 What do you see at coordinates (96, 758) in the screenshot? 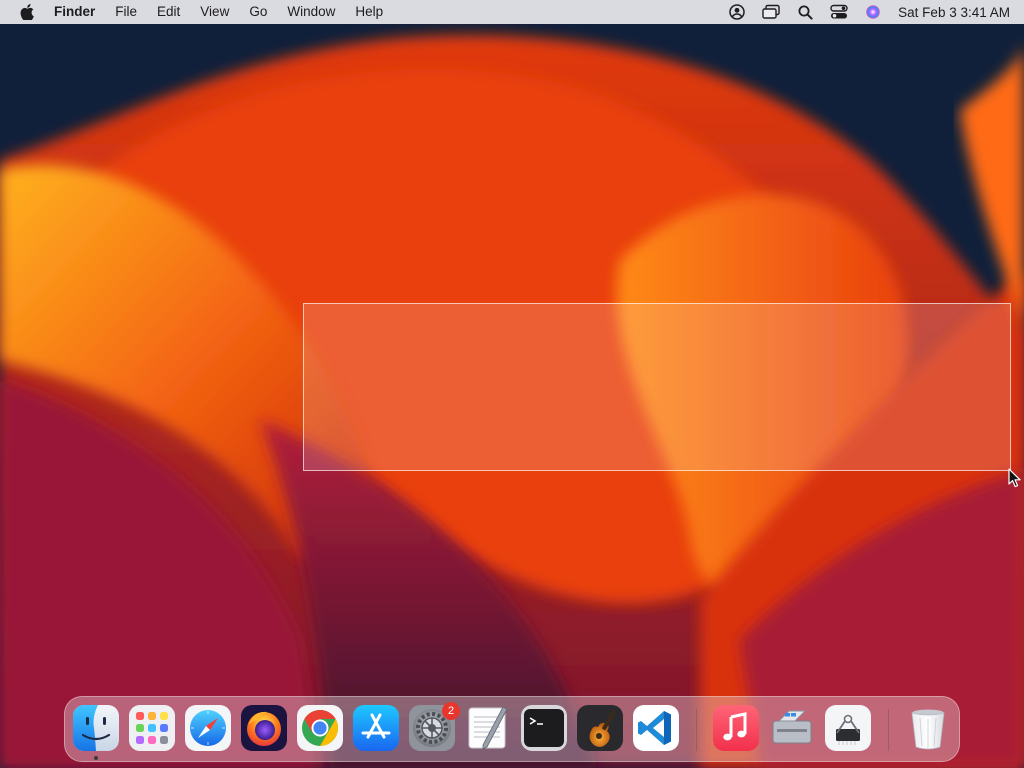
I see `running-indicator` at bounding box center [96, 758].